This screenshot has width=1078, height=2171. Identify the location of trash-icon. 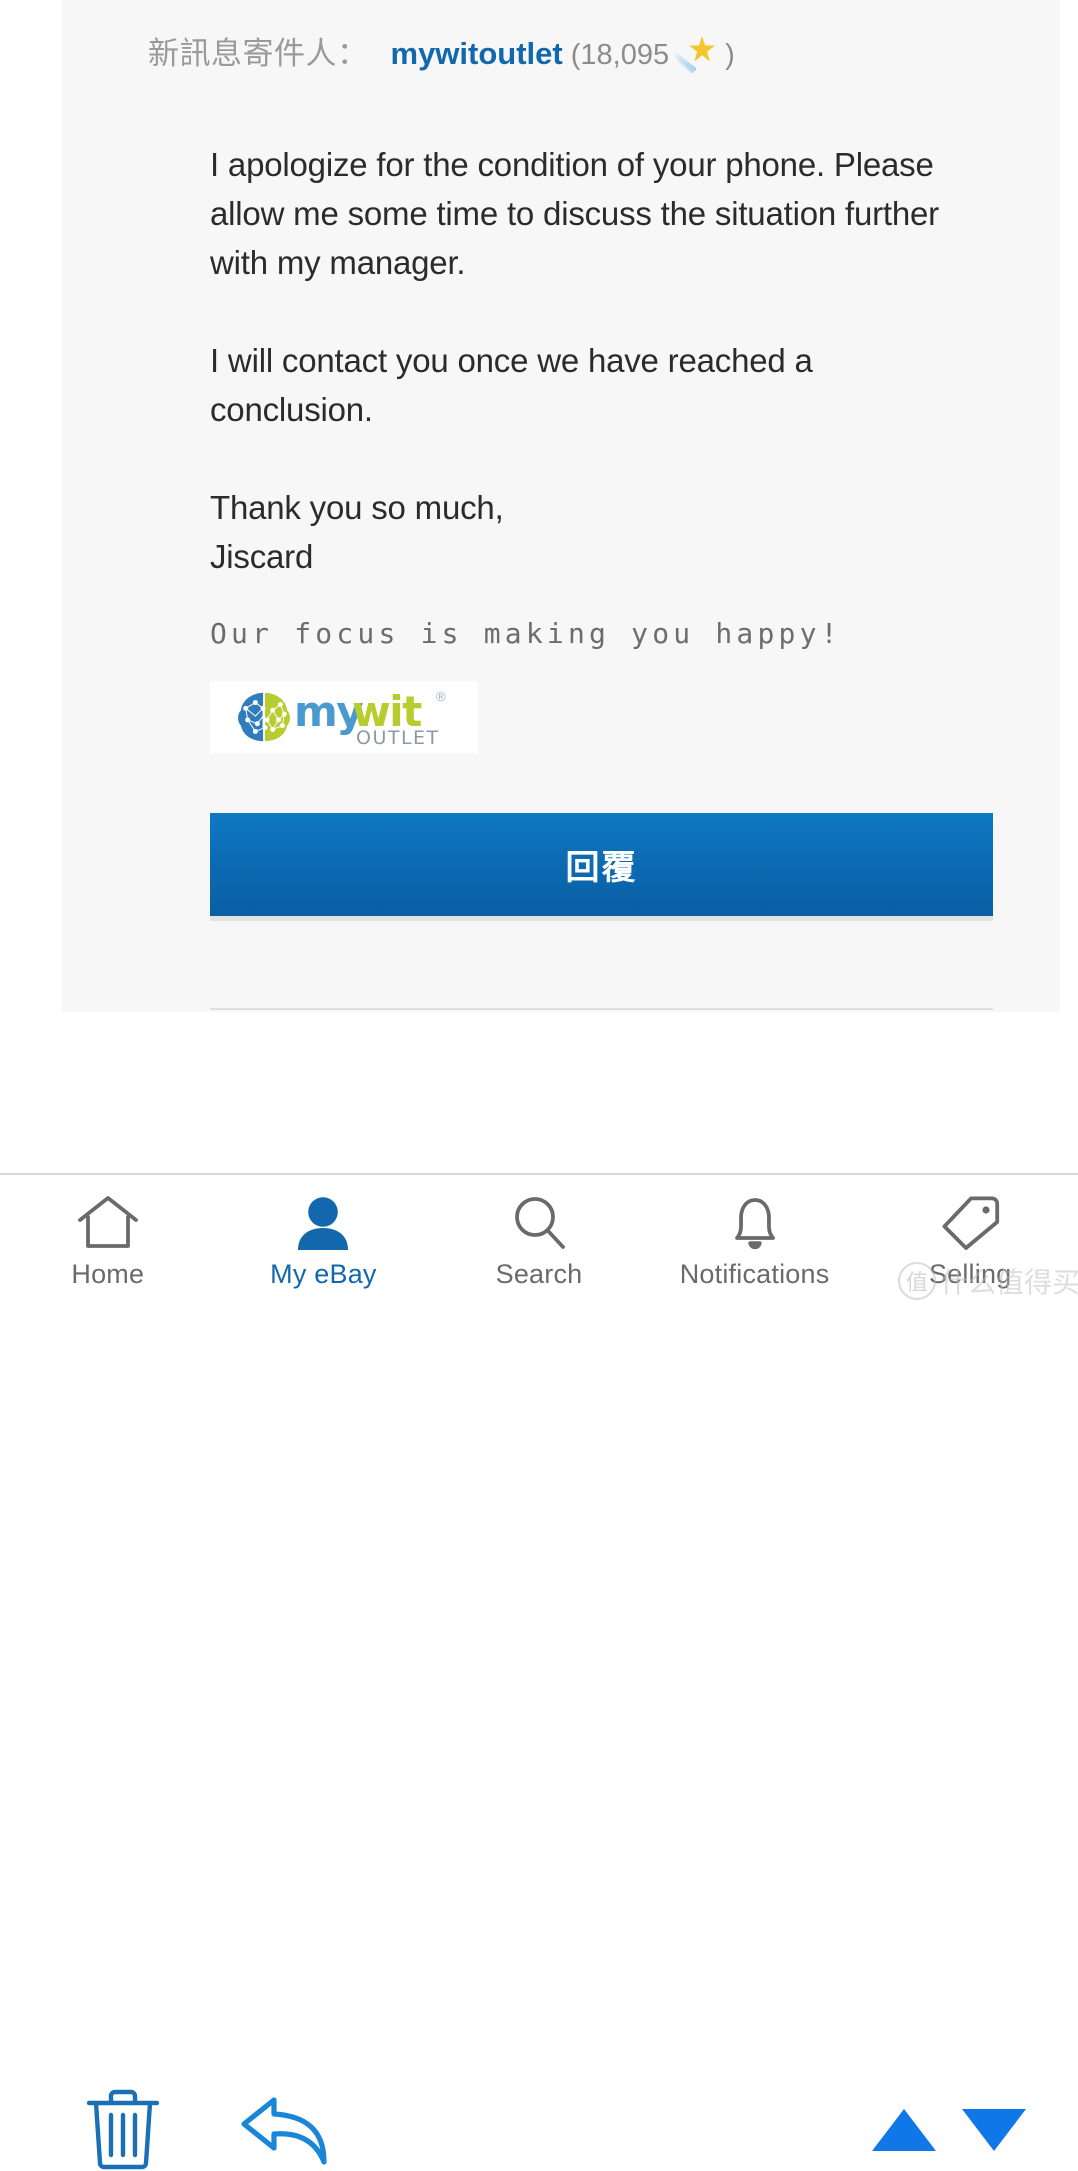
(123, 2129).